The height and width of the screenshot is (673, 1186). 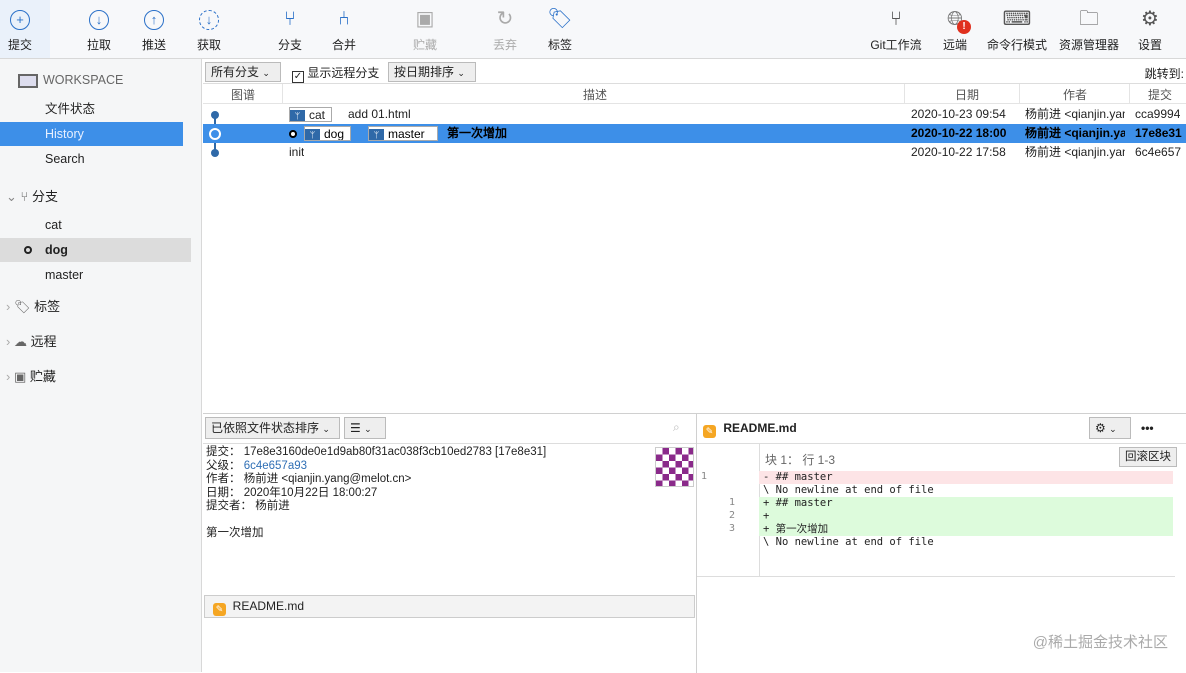 I want to click on explorer-button: 🗀 资源管理器, so click(x=1089, y=29).